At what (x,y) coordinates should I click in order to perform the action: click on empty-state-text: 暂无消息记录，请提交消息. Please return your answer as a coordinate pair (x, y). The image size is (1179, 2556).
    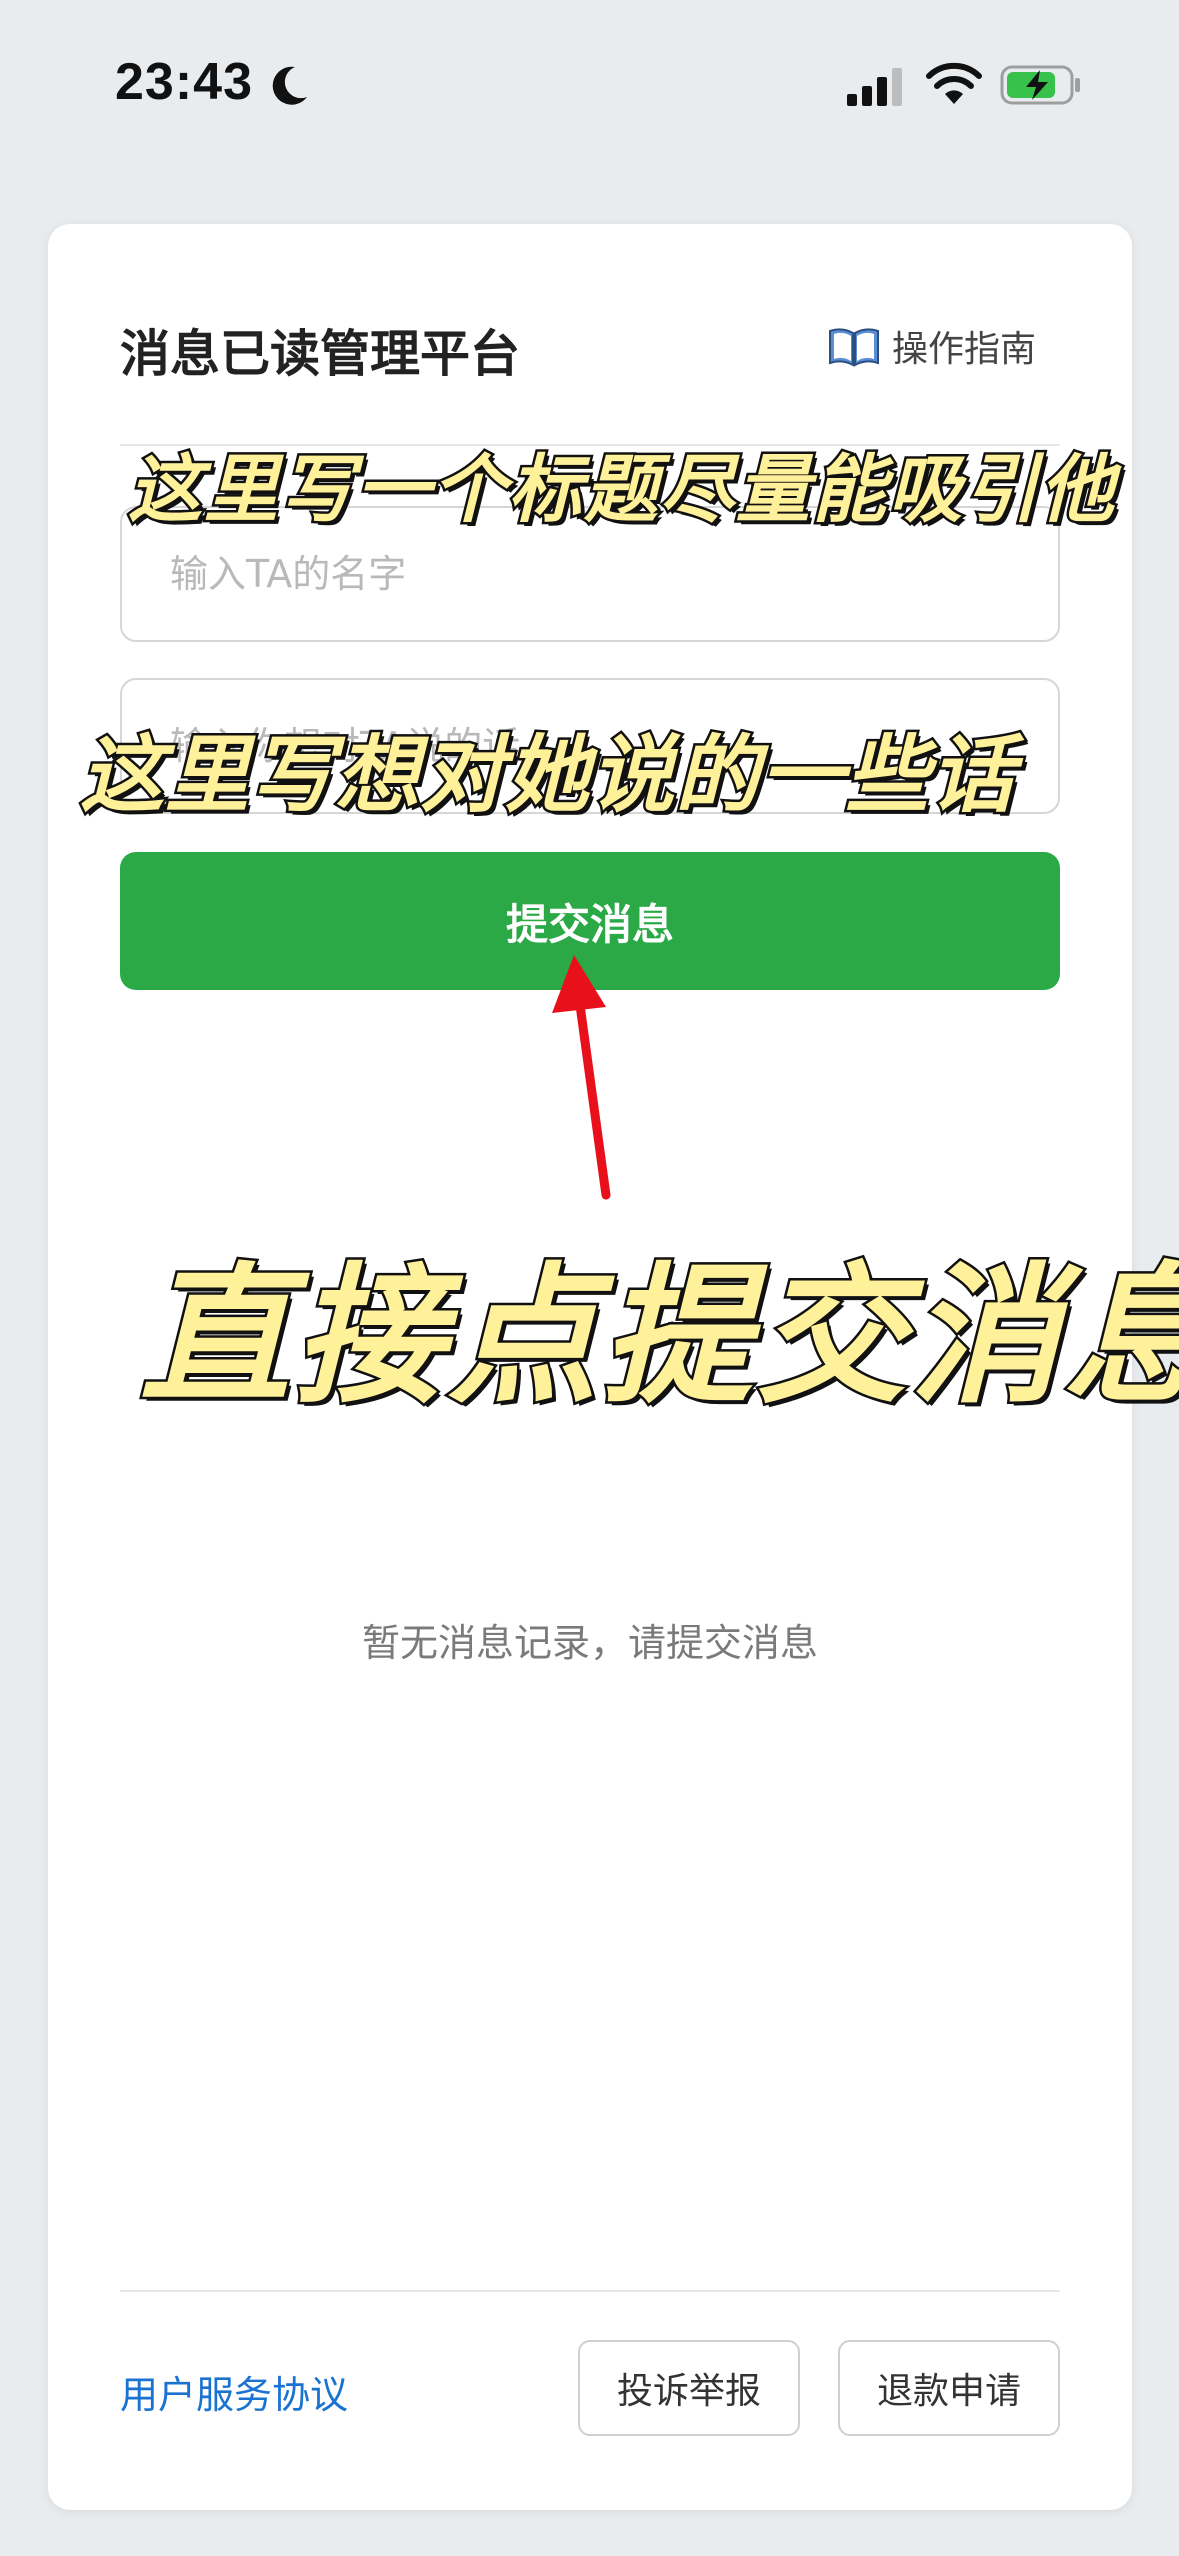
    Looking at the image, I should click on (589, 1643).